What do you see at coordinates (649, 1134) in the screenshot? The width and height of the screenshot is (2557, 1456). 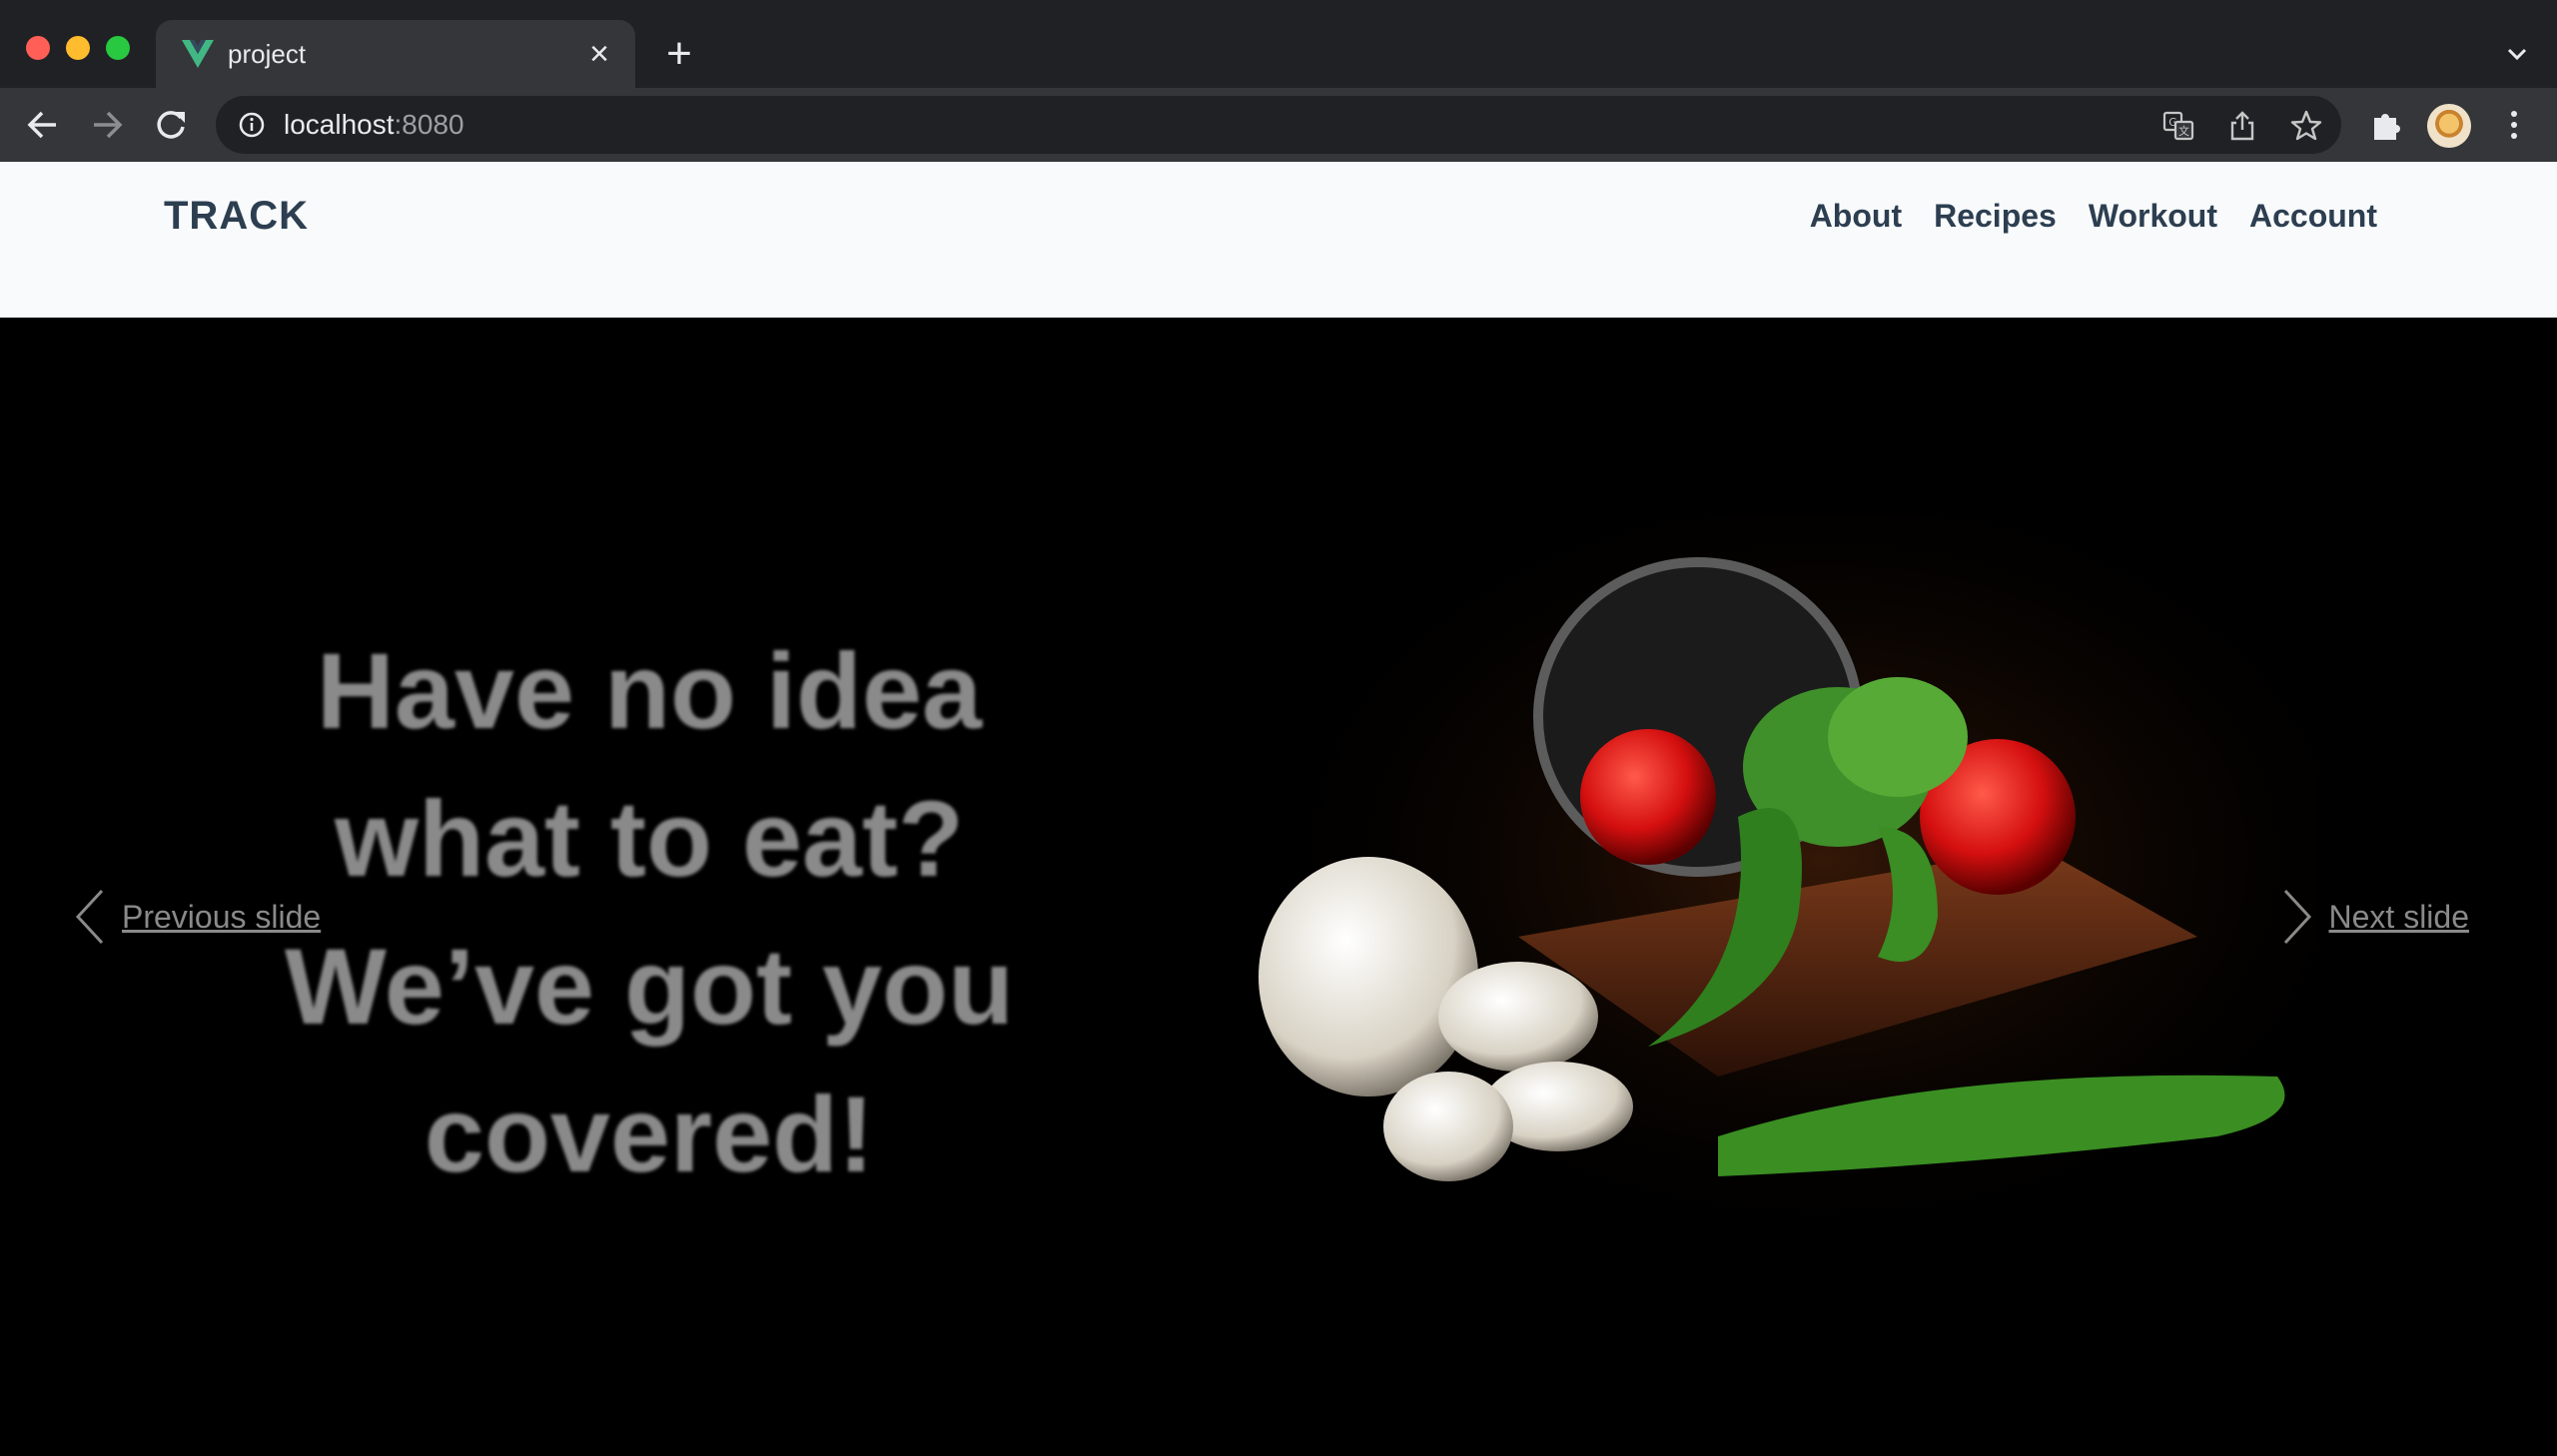 I see `hero-line: covered!` at bounding box center [649, 1134].